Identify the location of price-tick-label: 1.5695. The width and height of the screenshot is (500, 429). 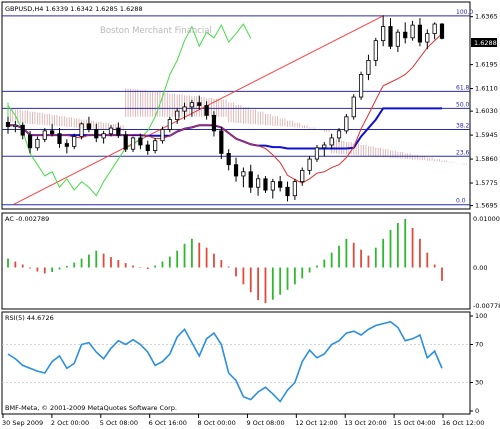
(486, 206).